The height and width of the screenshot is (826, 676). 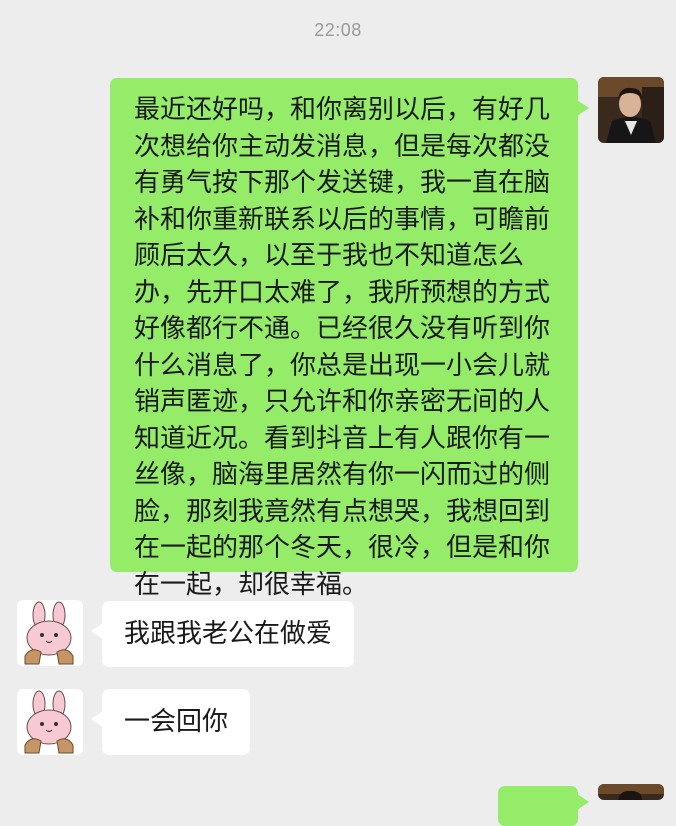 What do you see at coordinates (228, 634) in the screenshot?
I see `message-text: 我跟我老公在做爱` at bounding box center [228, 634].